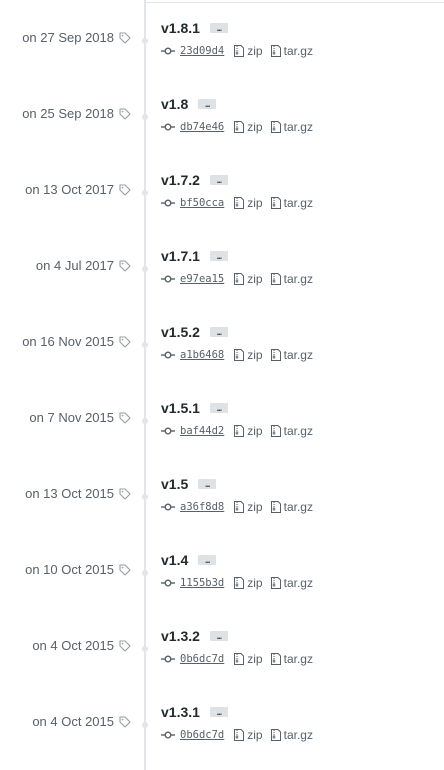 Image resolution: width=444 pixels, height=770 pixels. I want to click on commit-sha-link: bf50cca, so click(202, 203).